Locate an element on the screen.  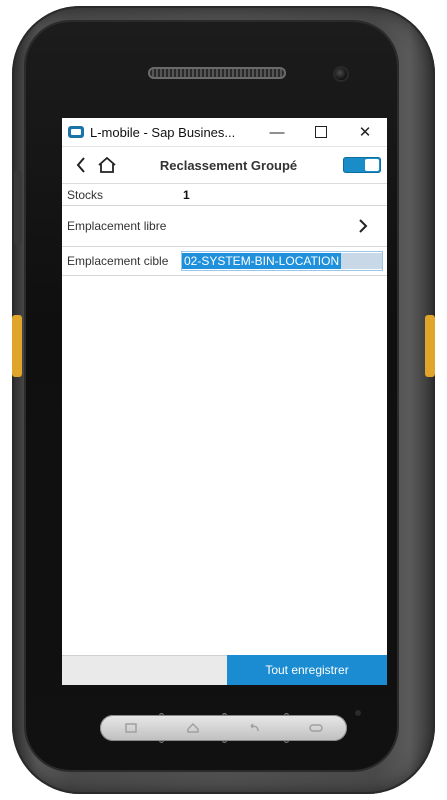
minimize-button: — is located at coordinates (277, 132).